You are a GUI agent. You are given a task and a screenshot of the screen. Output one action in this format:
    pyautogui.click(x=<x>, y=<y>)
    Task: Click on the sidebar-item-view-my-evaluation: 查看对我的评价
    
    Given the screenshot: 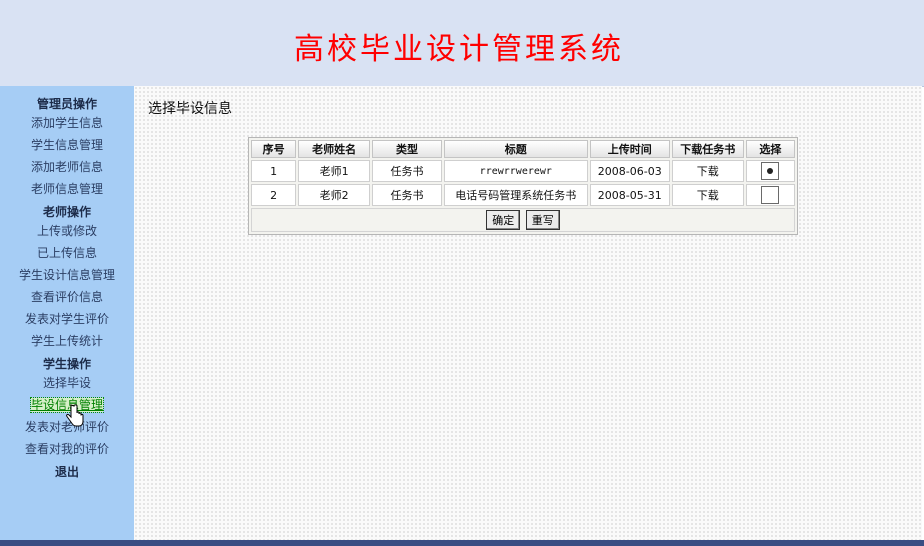 What is the action you would take?
    pyautogui.click(x=67, y=449)
    